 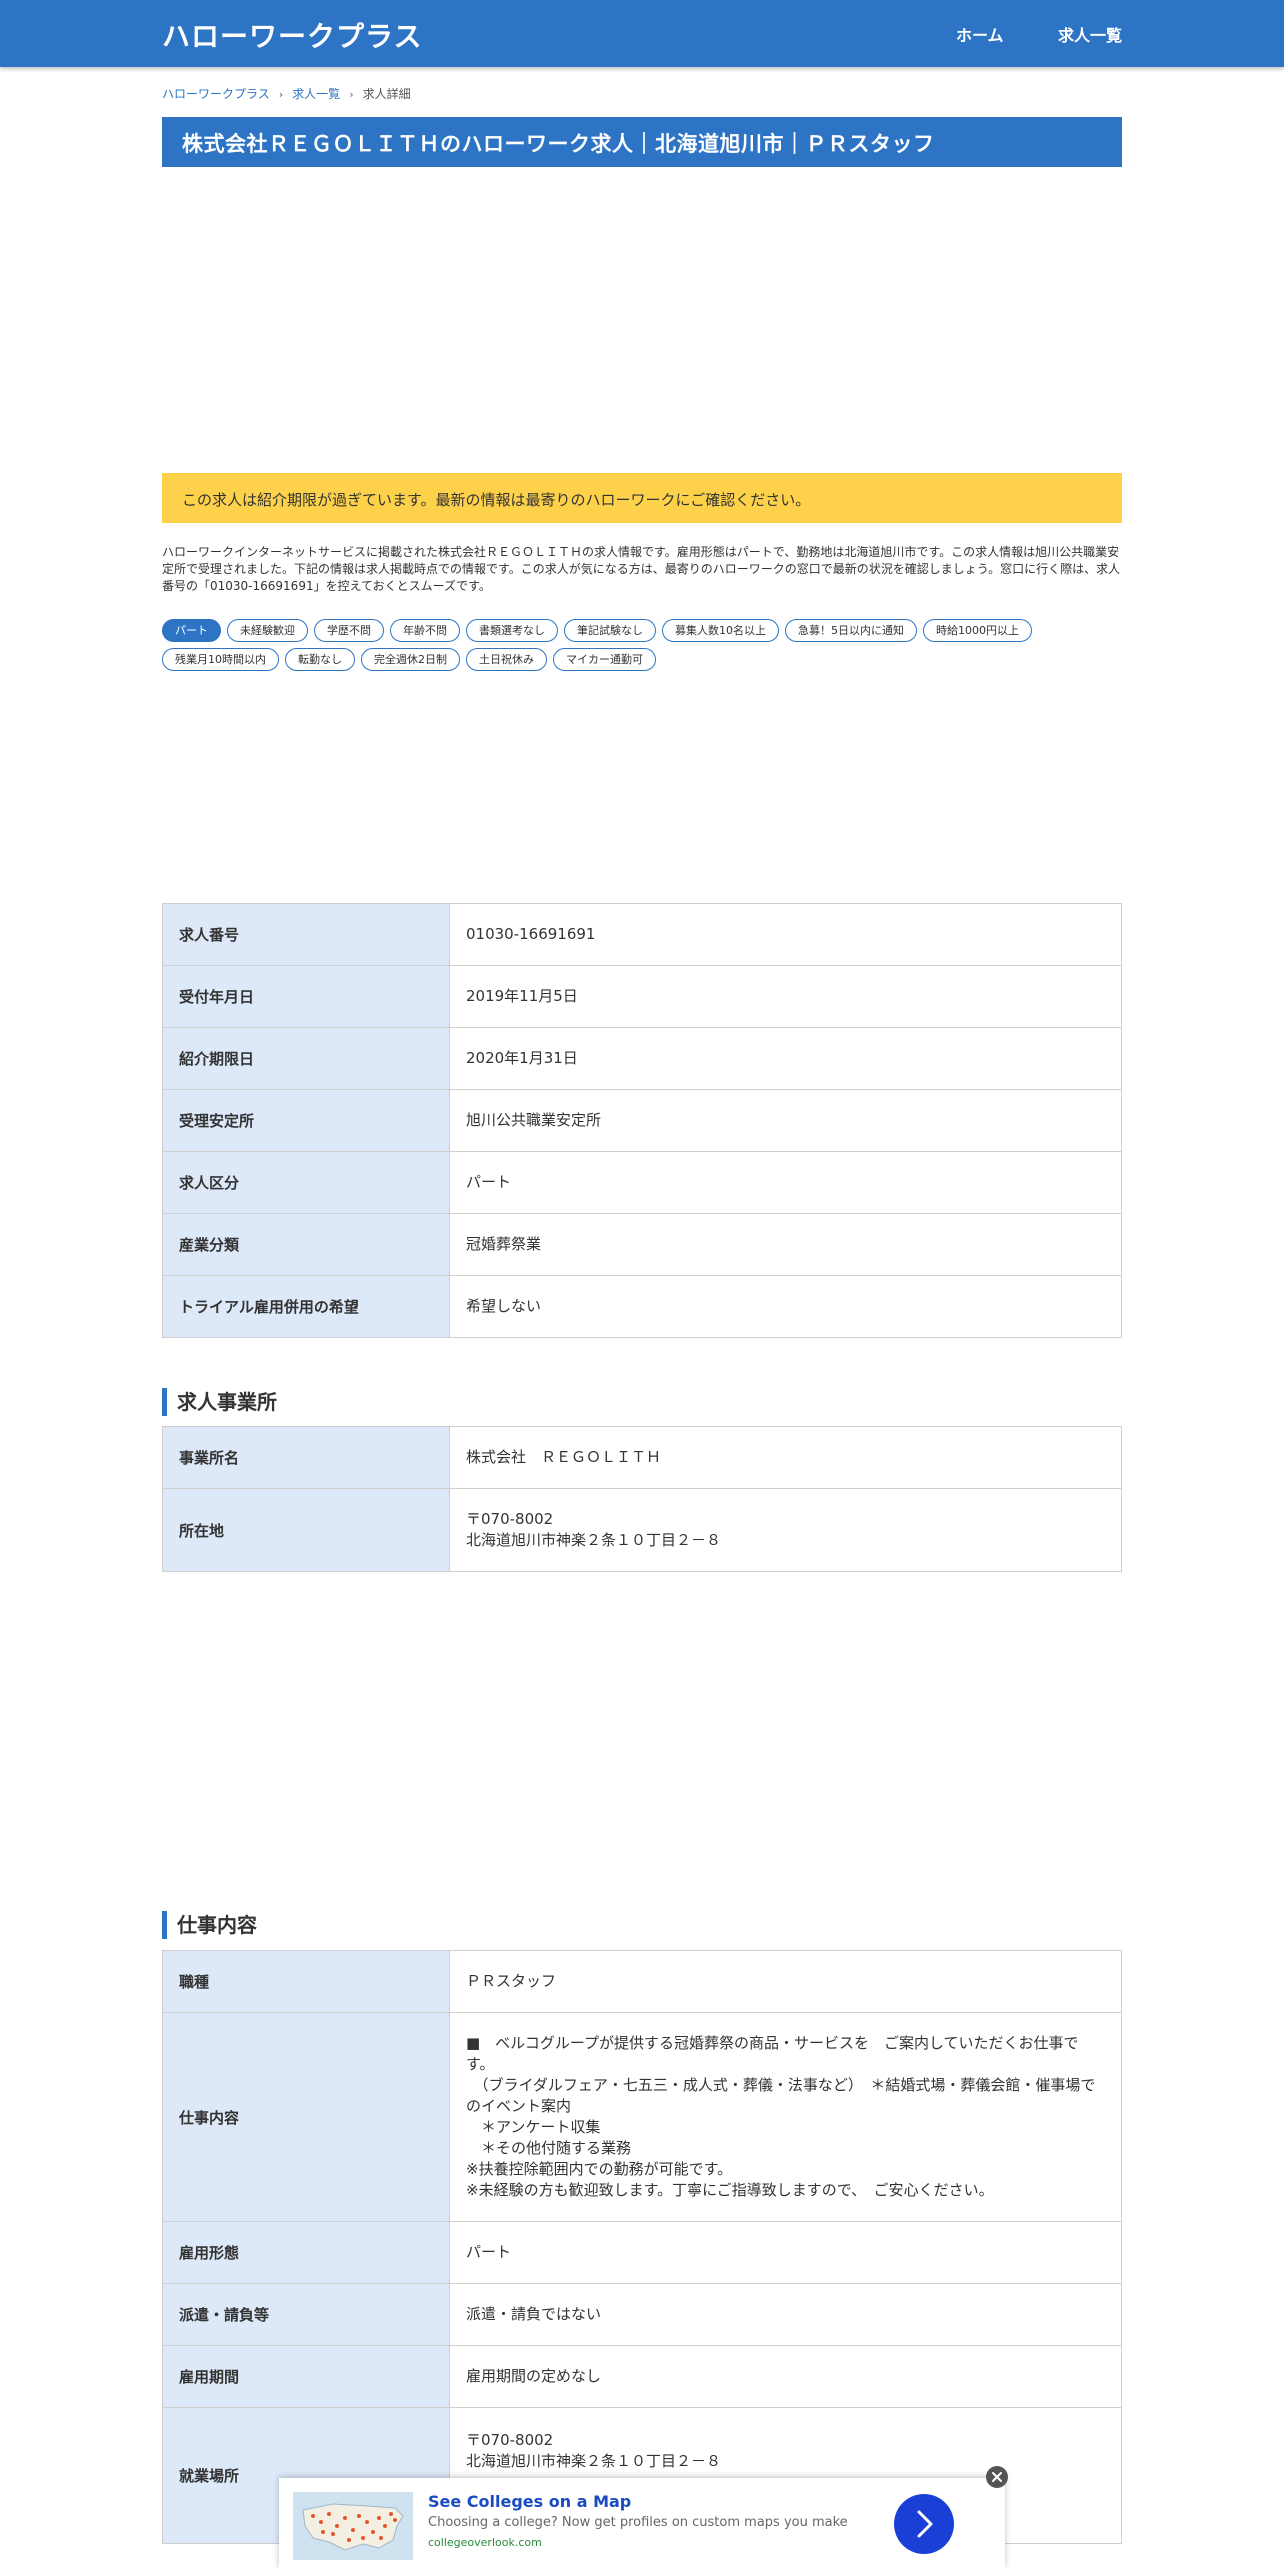 What do you see at coordinates (599, 2169) in the screenshot?
I see `job-content-line: ※扶養控除範囲内での勤務が可能です。` at bounding box center [599, 2169].